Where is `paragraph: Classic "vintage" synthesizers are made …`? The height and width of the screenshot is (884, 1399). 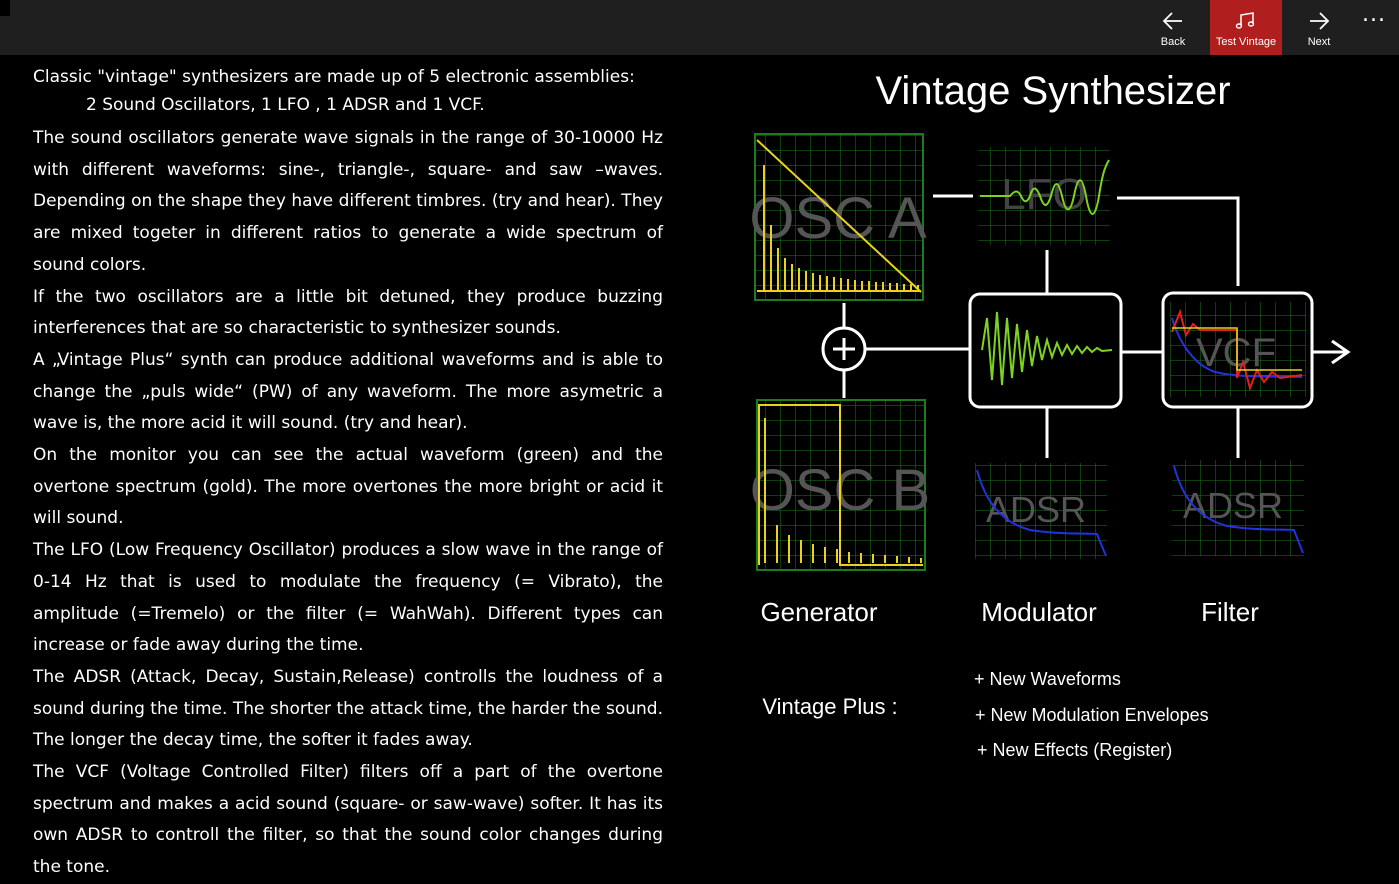 paragraph: Classic "vintage" synthesizers are made … is located at coordinates (334, 77).